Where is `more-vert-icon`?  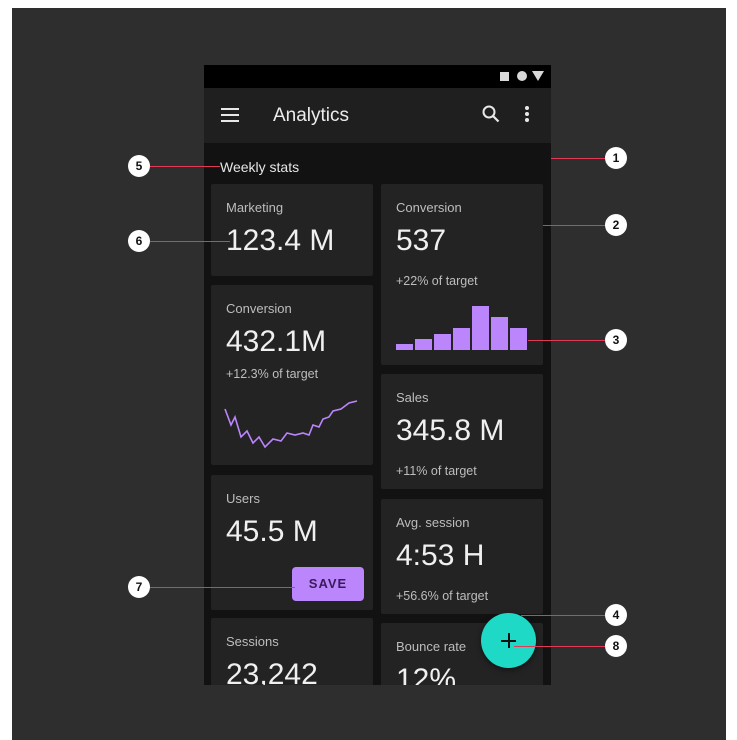 more-vert-icon is located at coordinates (527, 114).